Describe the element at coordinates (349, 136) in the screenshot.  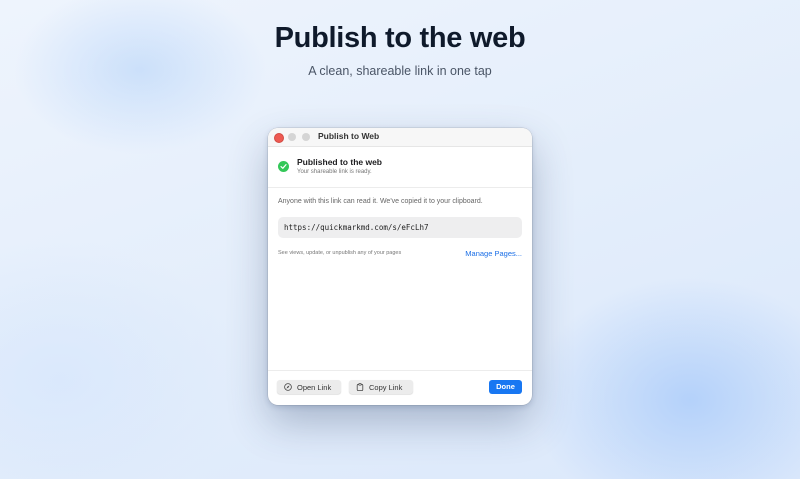
I see `window-title: Publish to Web` at that location.